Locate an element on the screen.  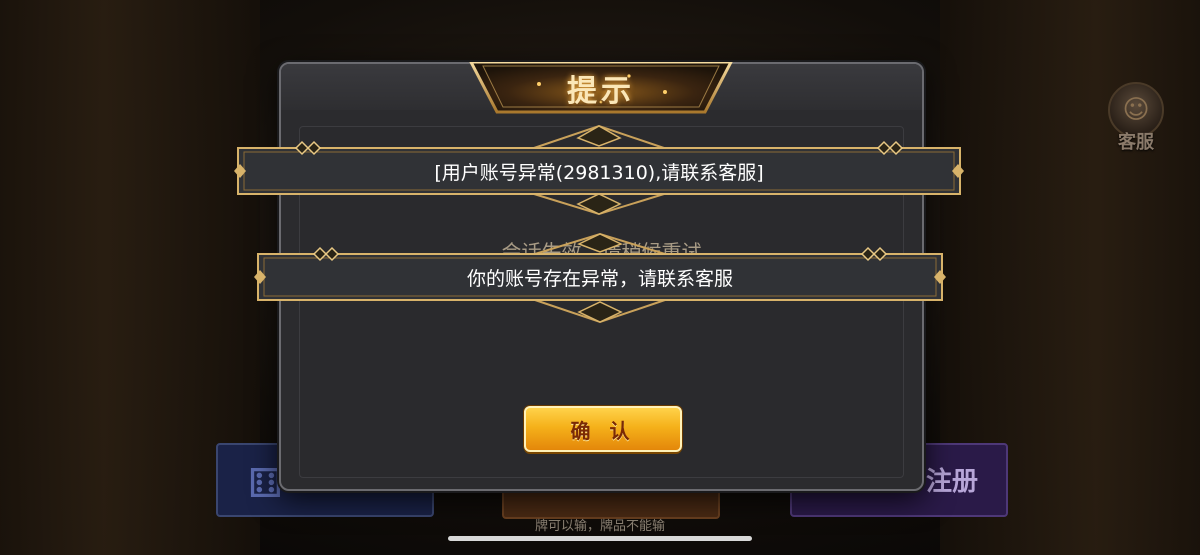
toast-message: [用户账号异常(2981310),请联系客服] is located at coordinates (599, 173).